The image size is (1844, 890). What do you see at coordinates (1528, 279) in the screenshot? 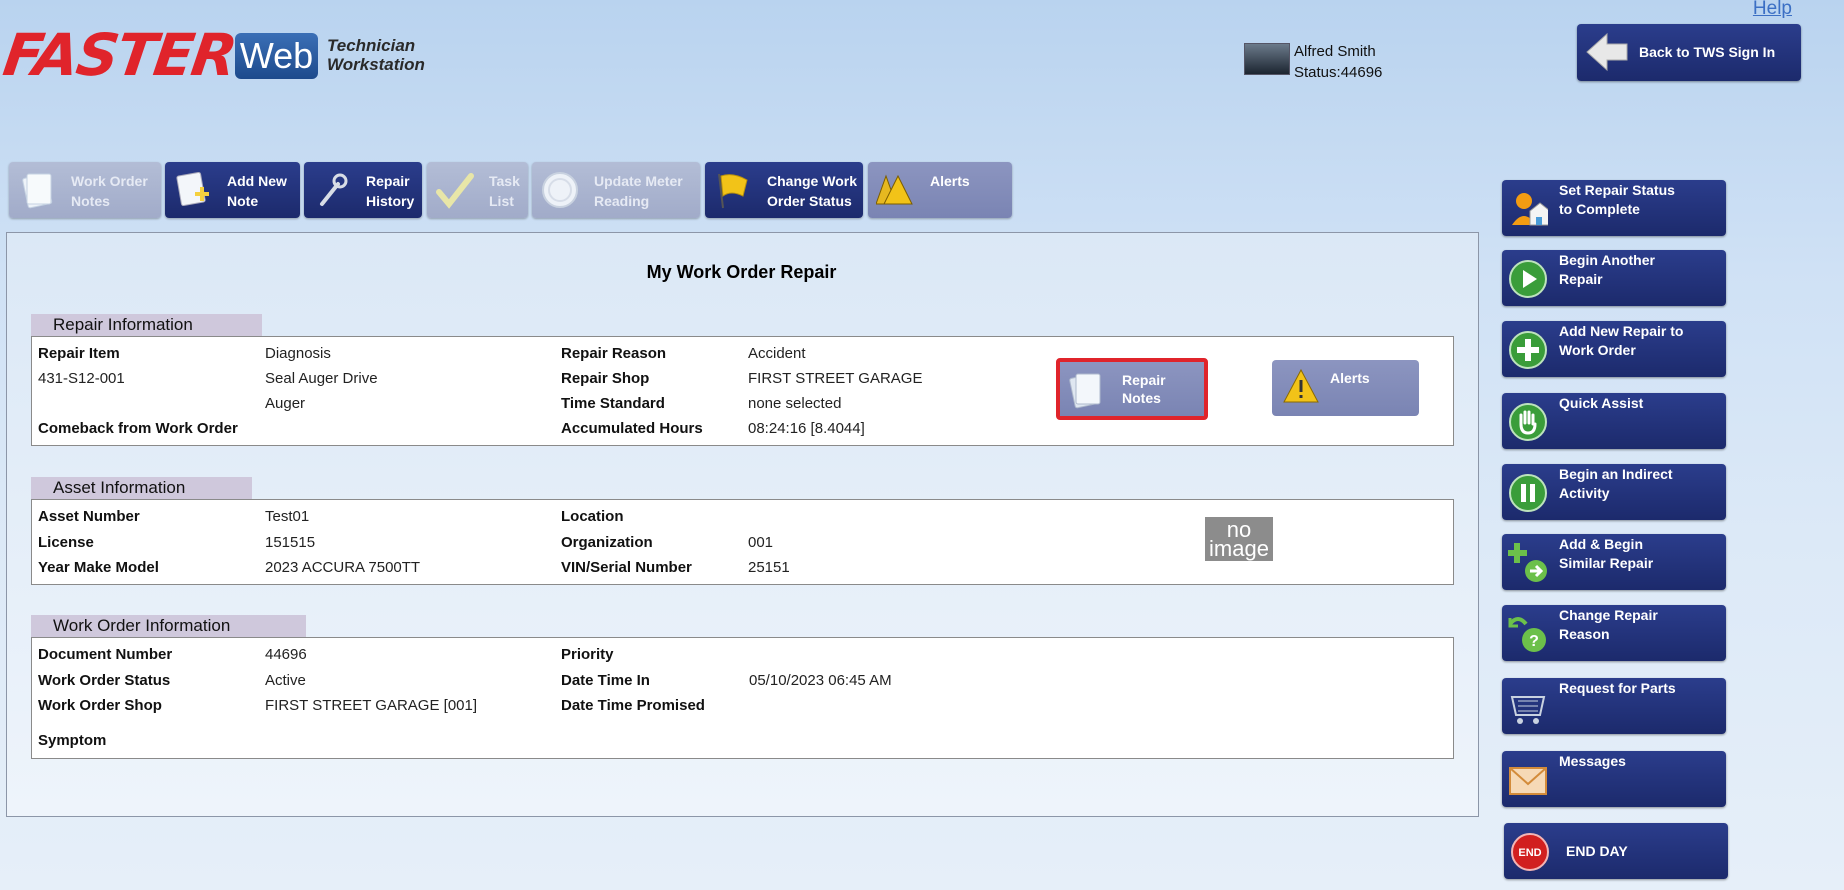
I see `play-icon` at bounding box center [1528, 279].